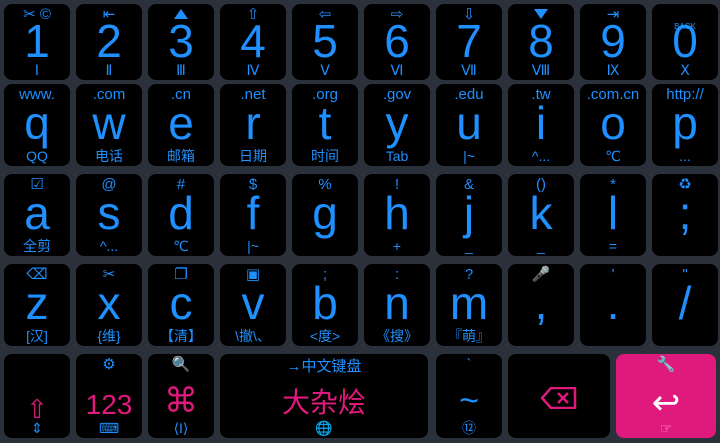 The image size is (720, 443). Describe the element at coordinates (397, 215) in the screenshot. I see `key-h: ! h +` at that location.